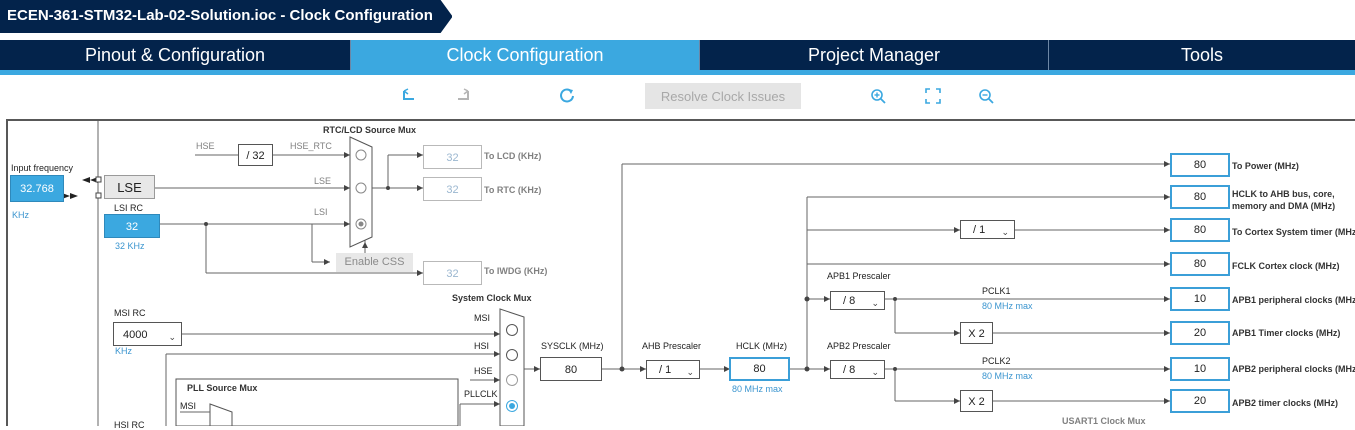  Describe the element at coordinates (132, 226) in the screenshot. I see `lsi-rc-value: 32` at that location.